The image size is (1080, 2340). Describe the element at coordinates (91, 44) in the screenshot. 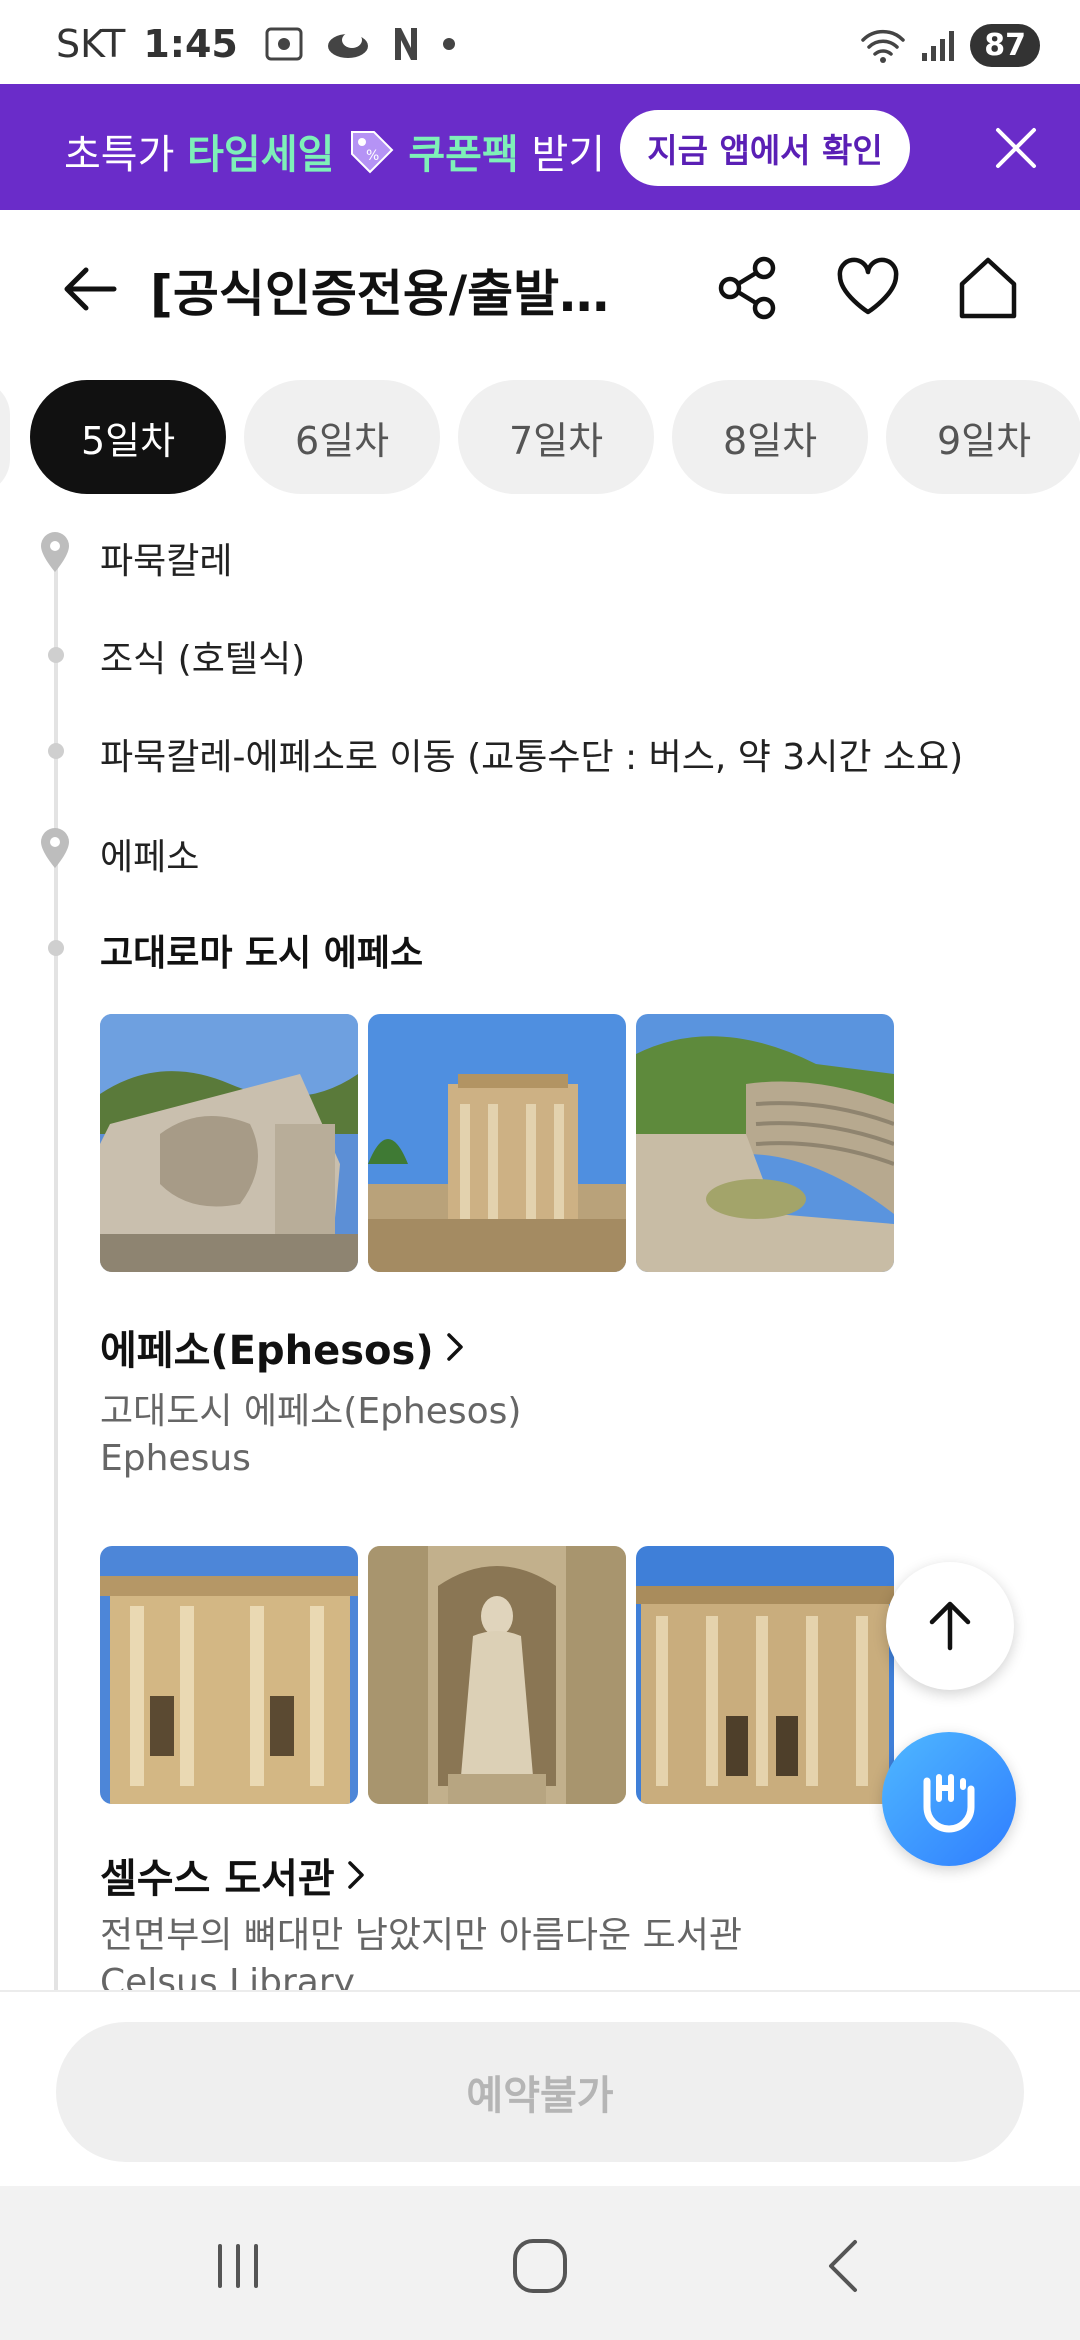

I see `carrier-label: SKT` at that location.